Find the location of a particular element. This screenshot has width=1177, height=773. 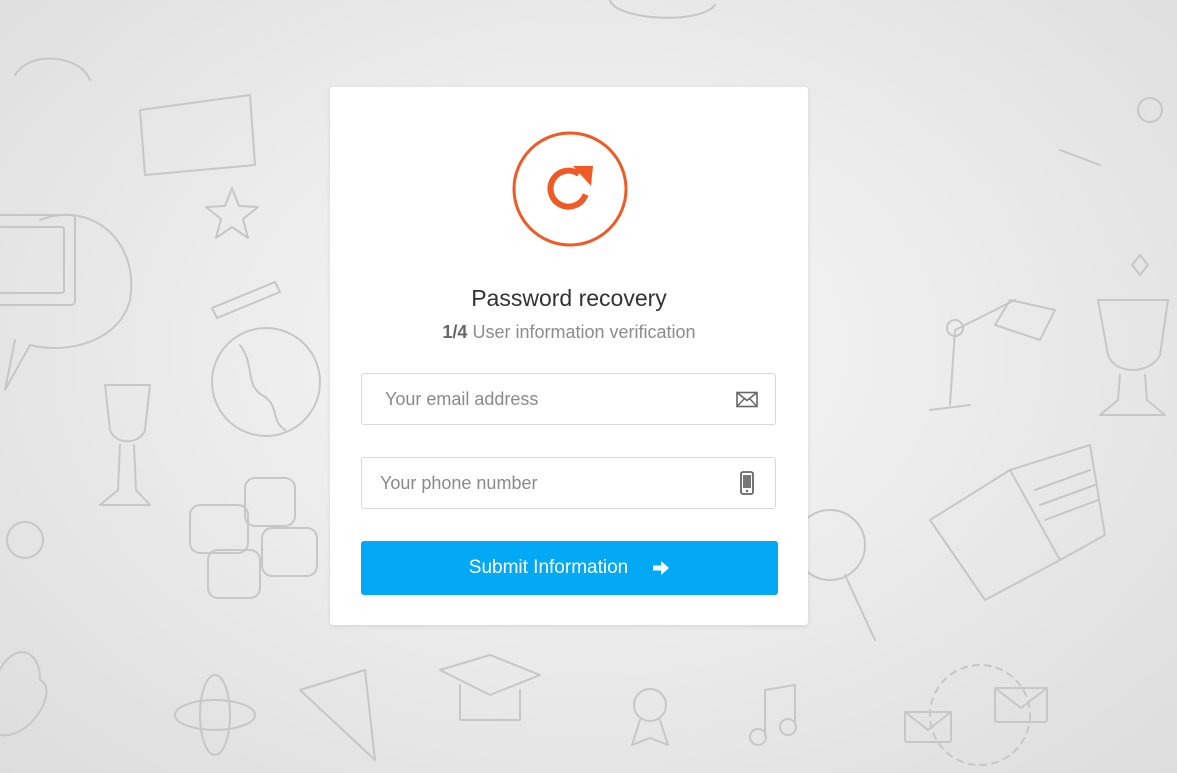

arrow-right-icon is located at coordinates (661, 568).